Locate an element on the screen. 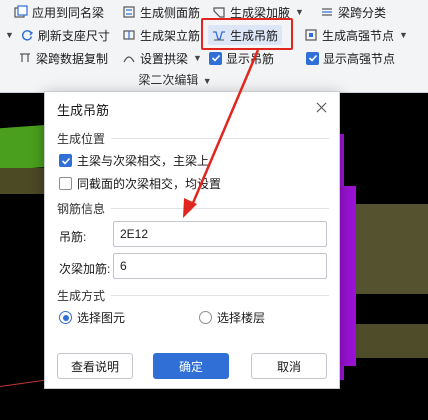 This screenshot has width=428, height=420. gen-beam-haunch-label: 生成梁加腋 is located at coordinates (260, 12).